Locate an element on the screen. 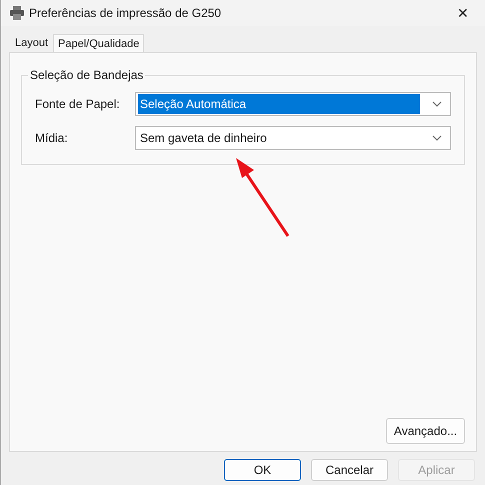  dialog-button: OK is located at coordinates (262, 470).